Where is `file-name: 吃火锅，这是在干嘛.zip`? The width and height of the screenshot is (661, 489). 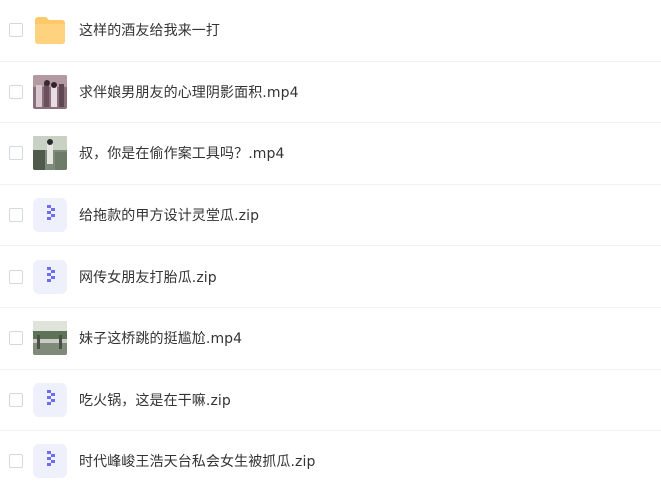 file-name: 吃火锅，这是在干嘛.zip is located at coordinates (155, 400).